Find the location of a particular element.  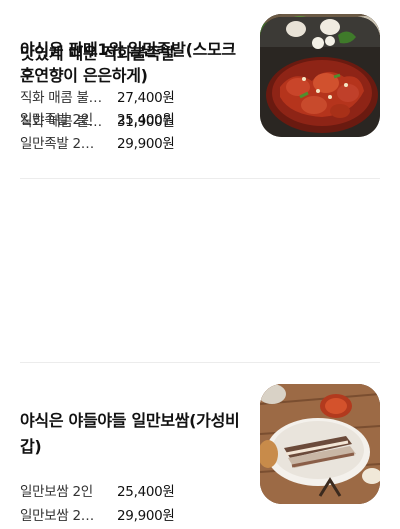

option-name: 일만보쌈 2인 is located at coordinates (56, 491).